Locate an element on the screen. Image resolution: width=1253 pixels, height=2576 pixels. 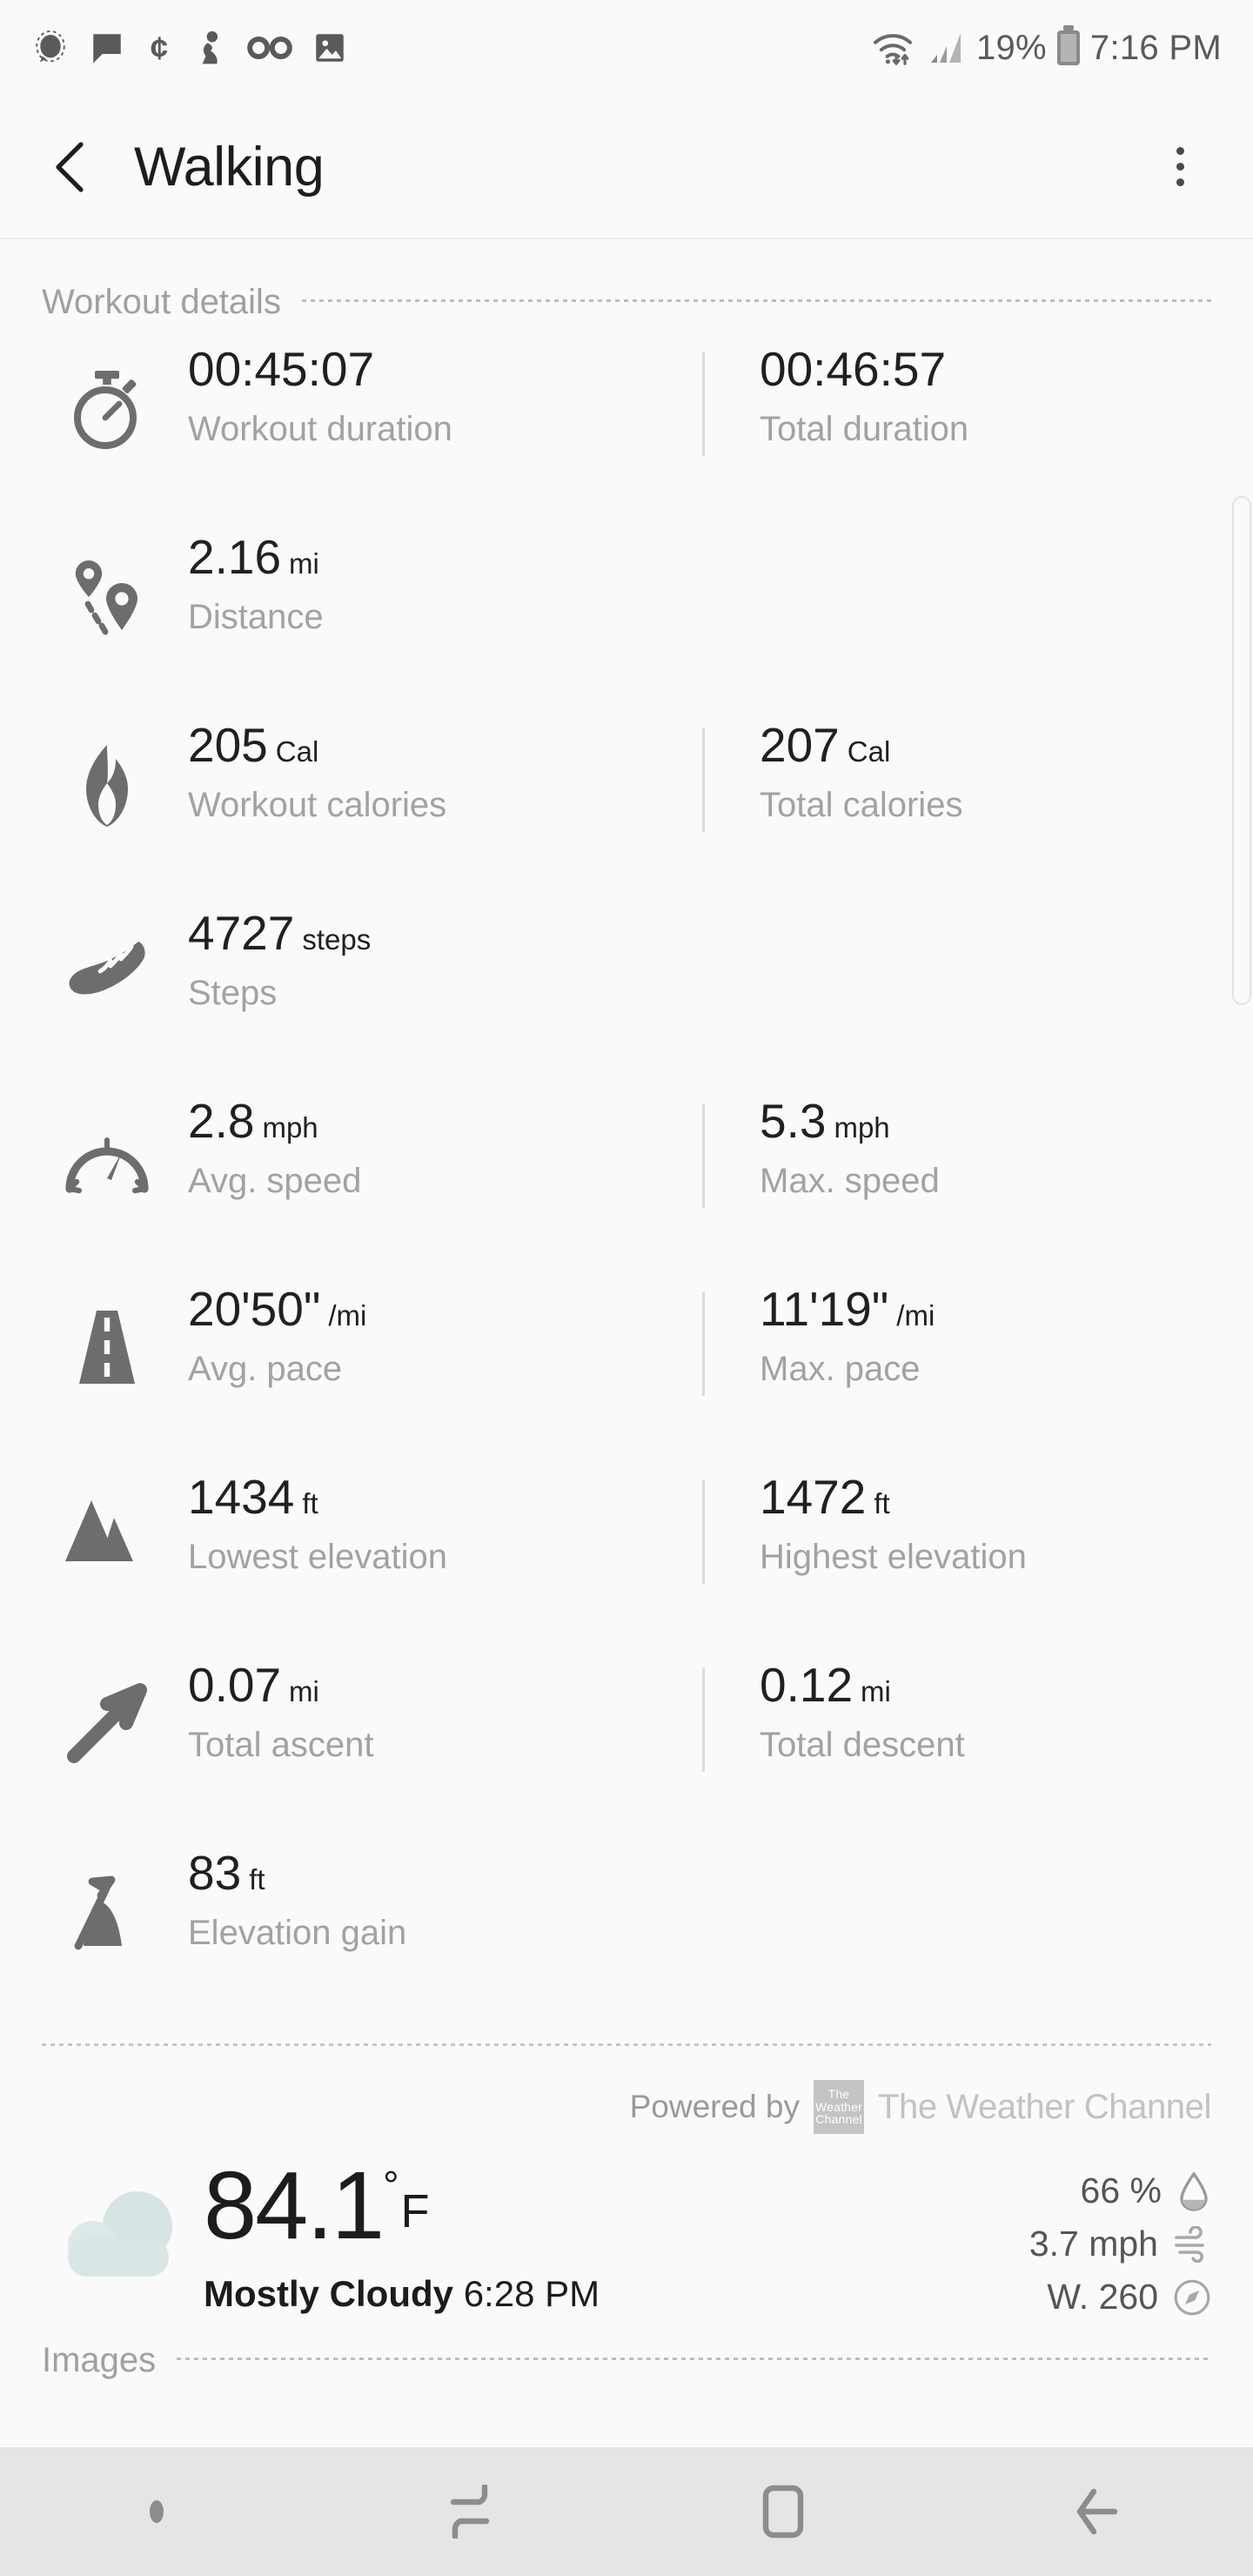
humidity-droplet-icon is located at coordinates (1194, 2190).